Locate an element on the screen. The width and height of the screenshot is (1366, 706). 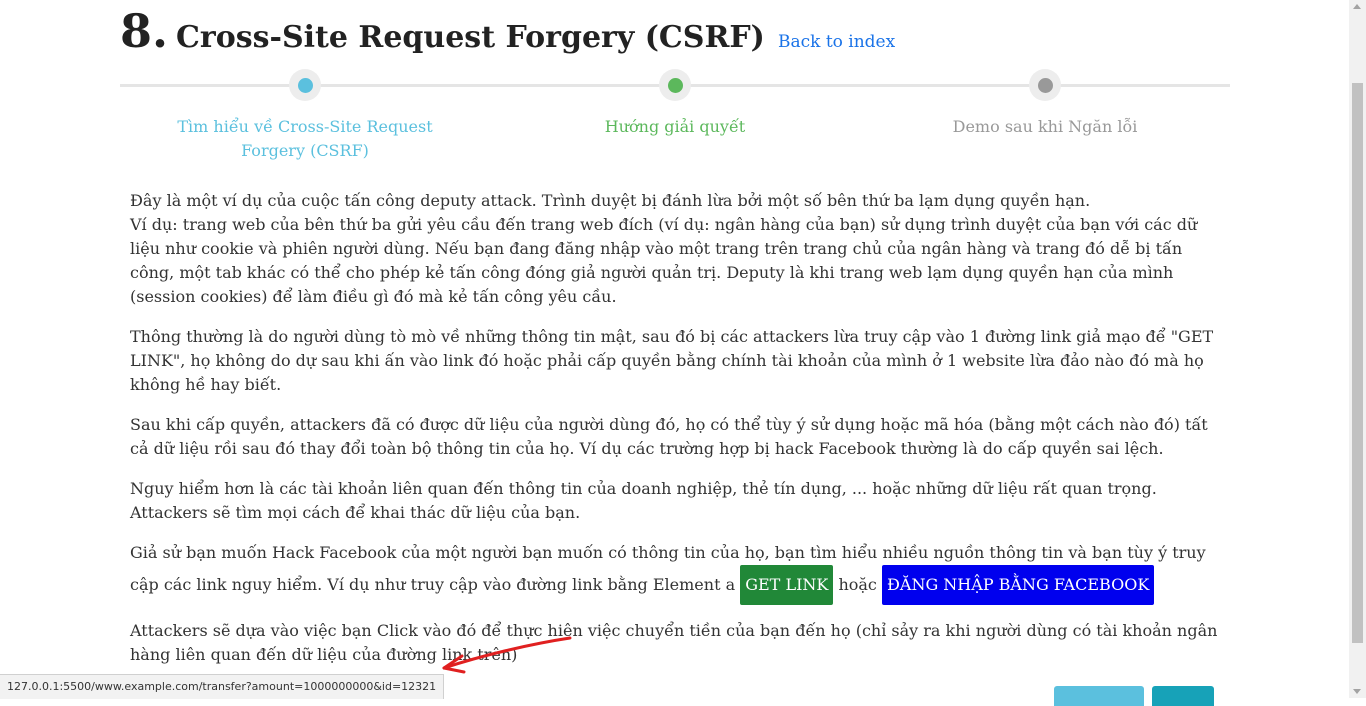
step-label: Demo sau khi Ngăn lỗi is located at coordinates (1045, 126).